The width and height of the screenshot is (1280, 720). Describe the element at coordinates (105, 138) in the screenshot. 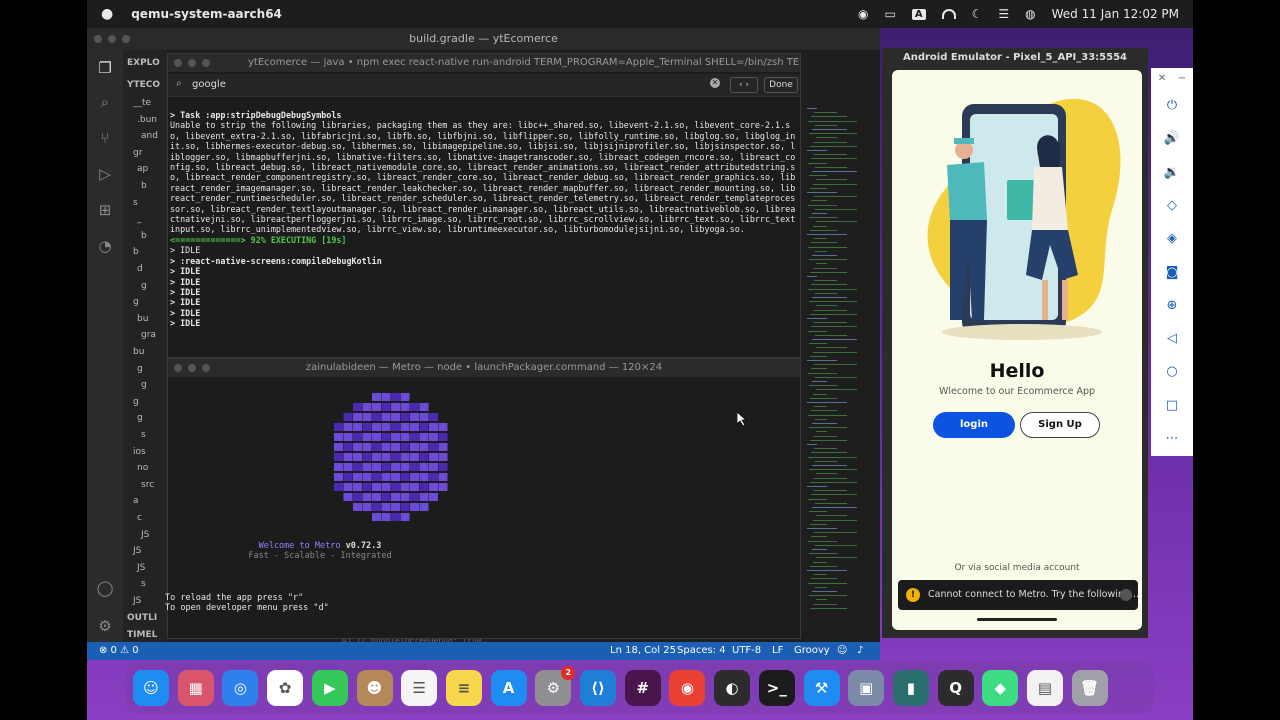

I see `source-control-icon: ⑂` at that location.